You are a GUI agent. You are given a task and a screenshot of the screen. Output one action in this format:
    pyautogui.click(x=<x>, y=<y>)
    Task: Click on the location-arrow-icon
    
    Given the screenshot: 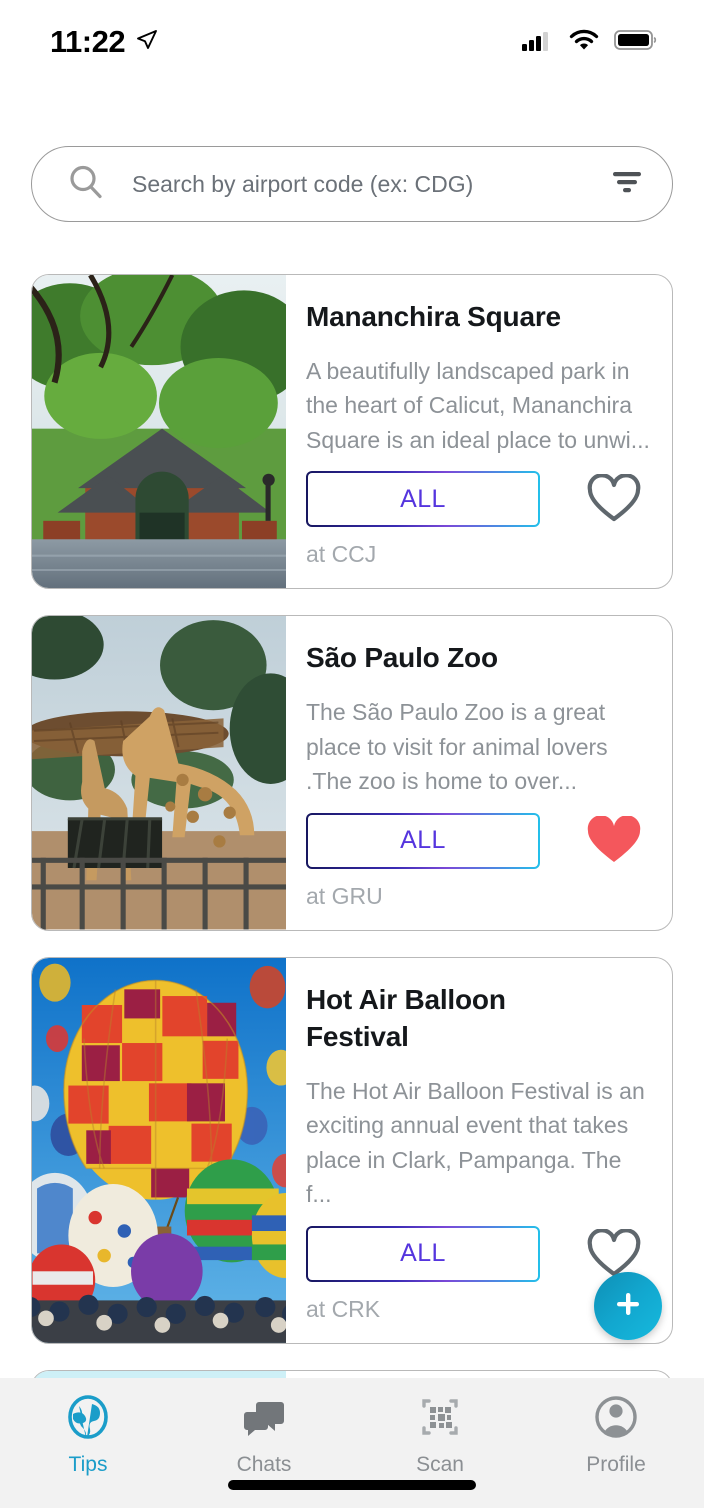 What is the action you would take?
    pyautogui.click(x=147, y=42)
    